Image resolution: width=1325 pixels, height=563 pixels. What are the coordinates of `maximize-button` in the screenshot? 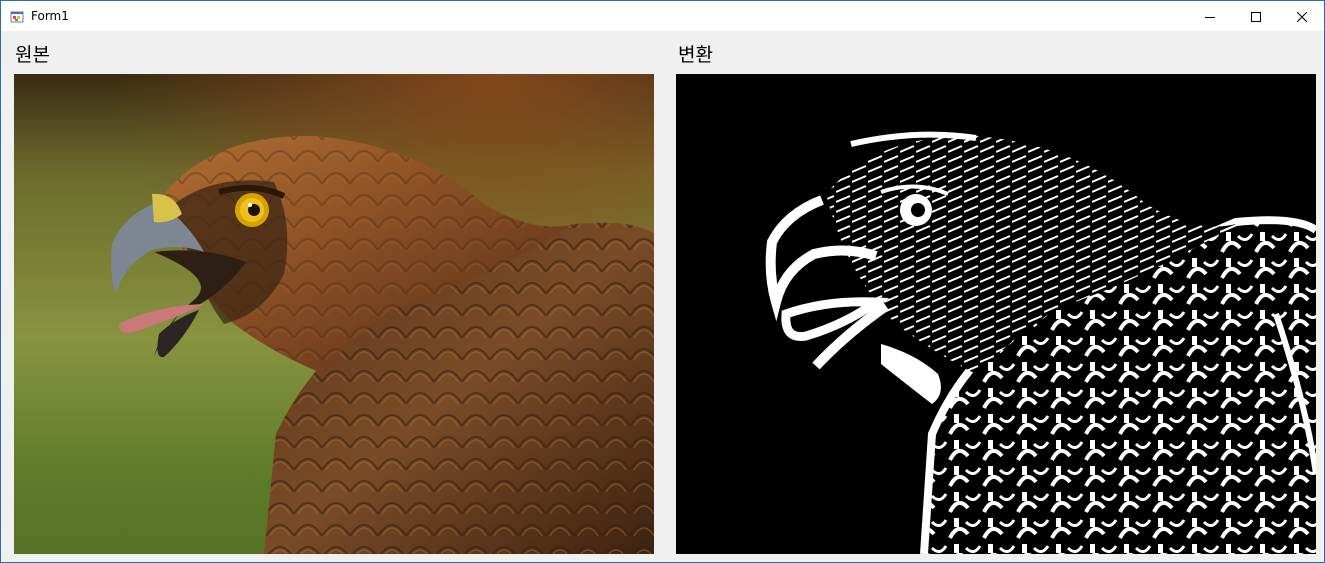 It's located at (1256, 16).